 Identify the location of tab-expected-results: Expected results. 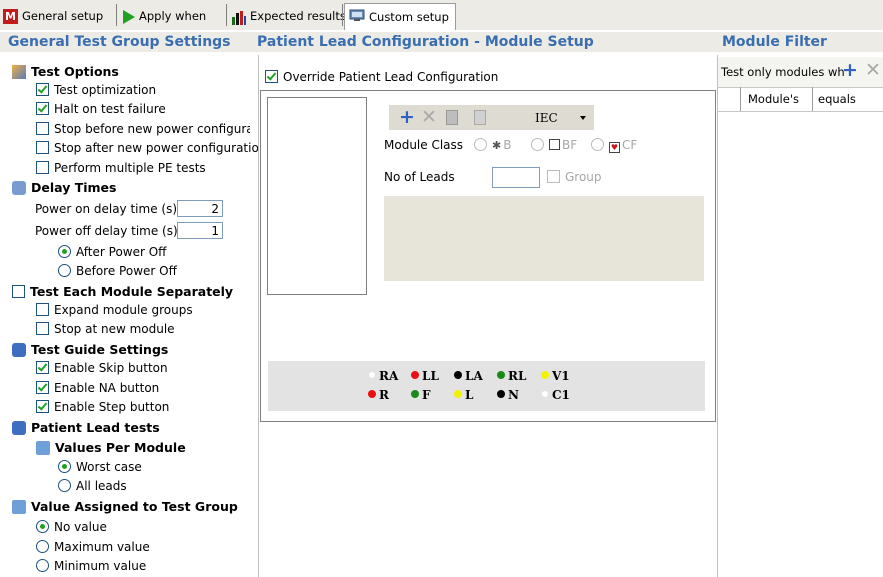
(289, 16).